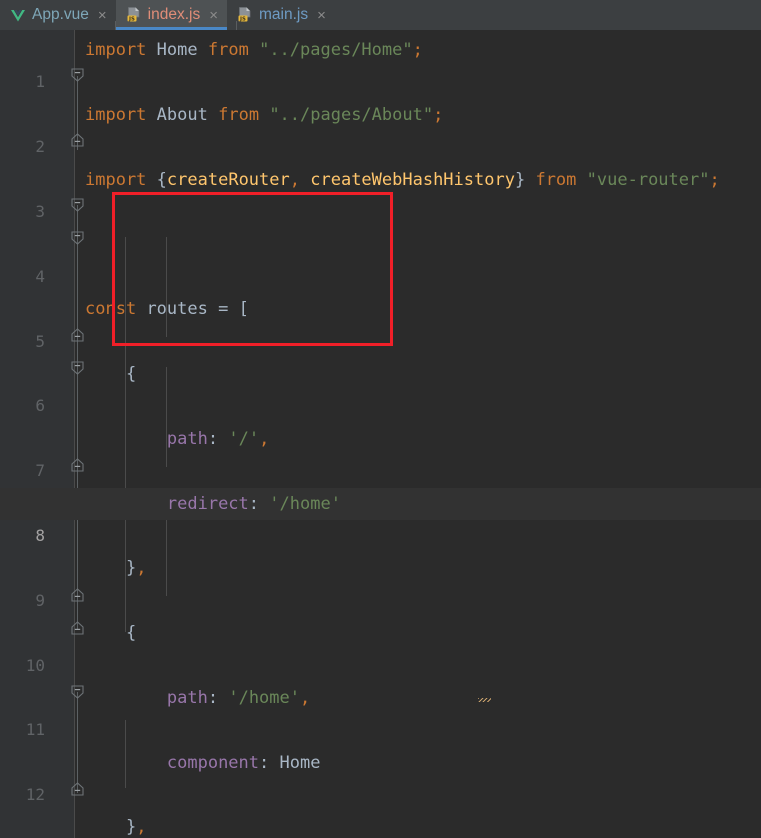  I want to click on code-line: 11 path: '/home',, so click(380, 710).